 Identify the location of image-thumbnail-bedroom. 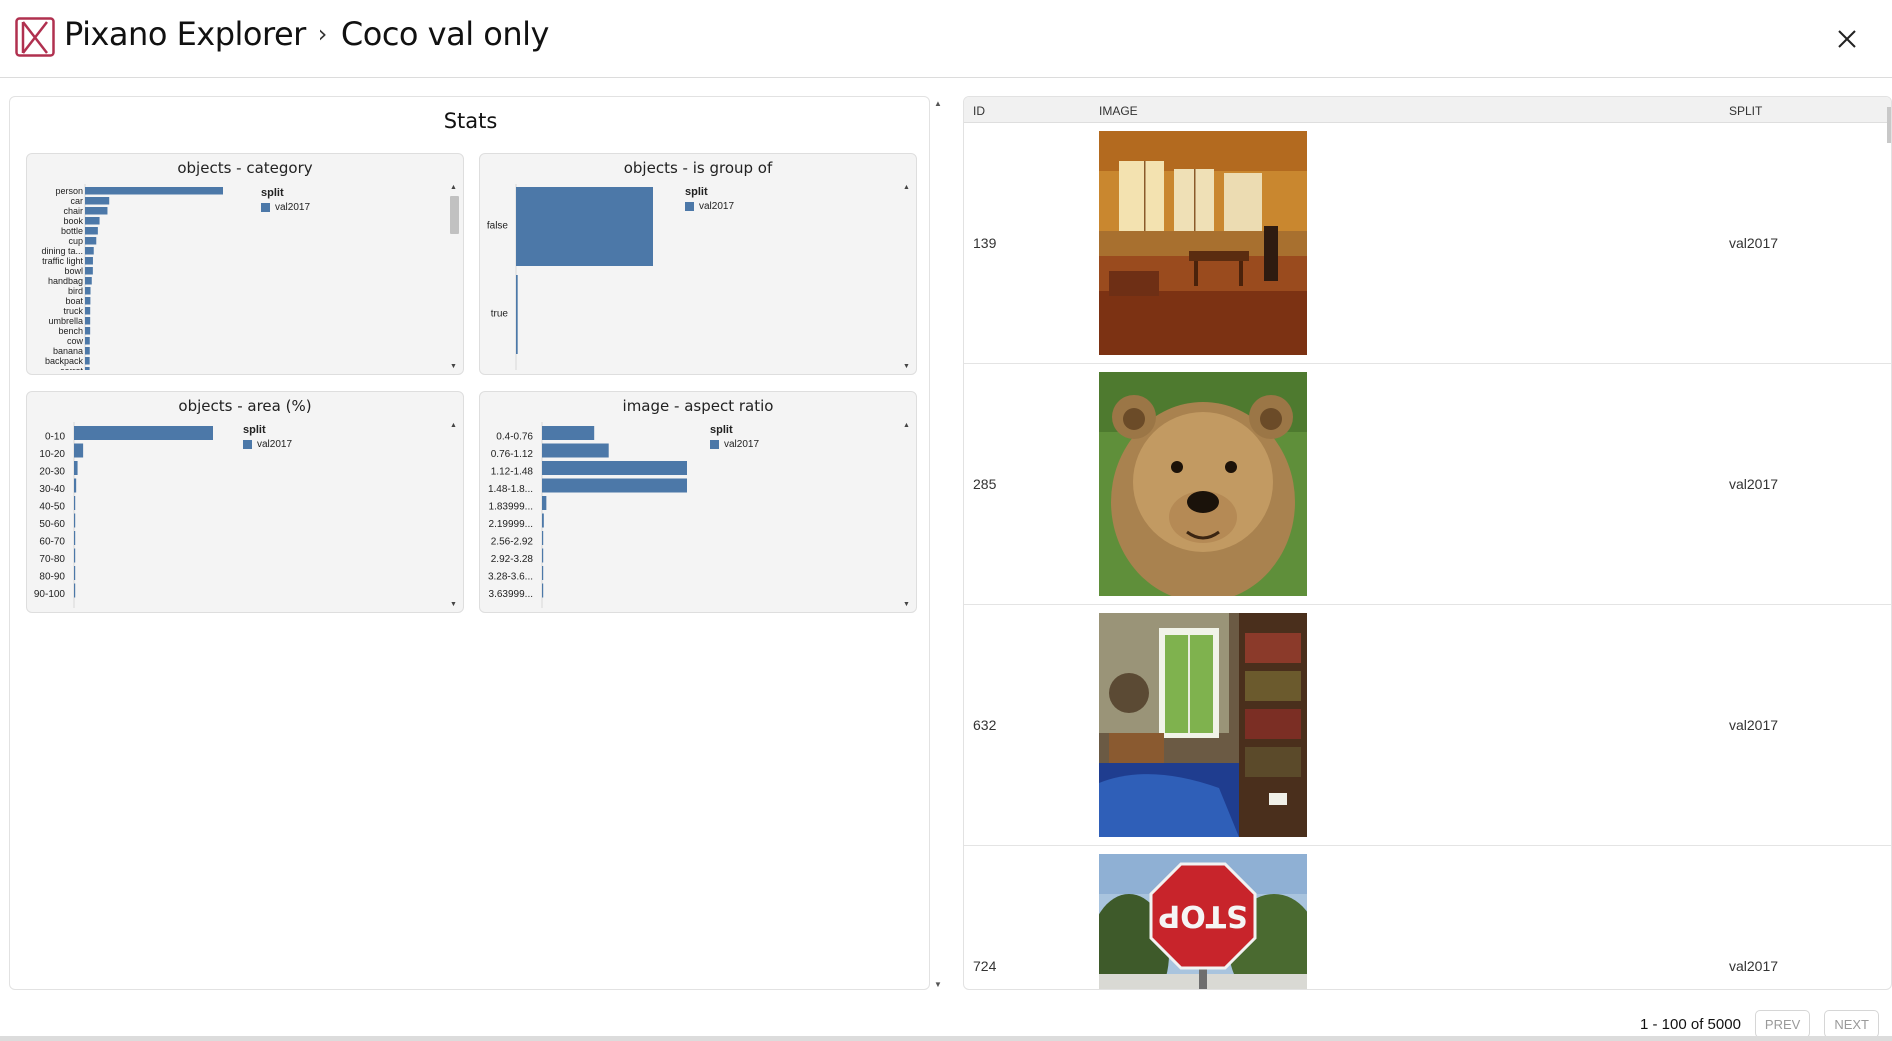
(1203, 725).